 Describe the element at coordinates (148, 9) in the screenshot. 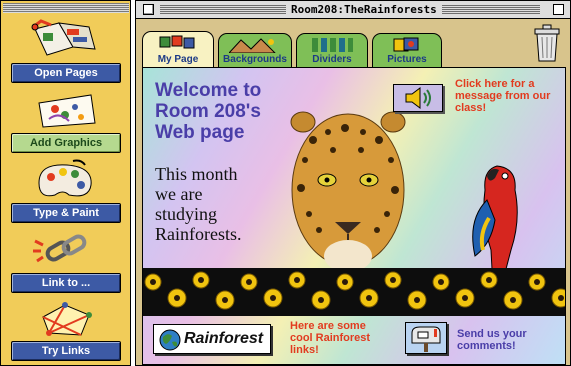

I see `close-box` at that location.